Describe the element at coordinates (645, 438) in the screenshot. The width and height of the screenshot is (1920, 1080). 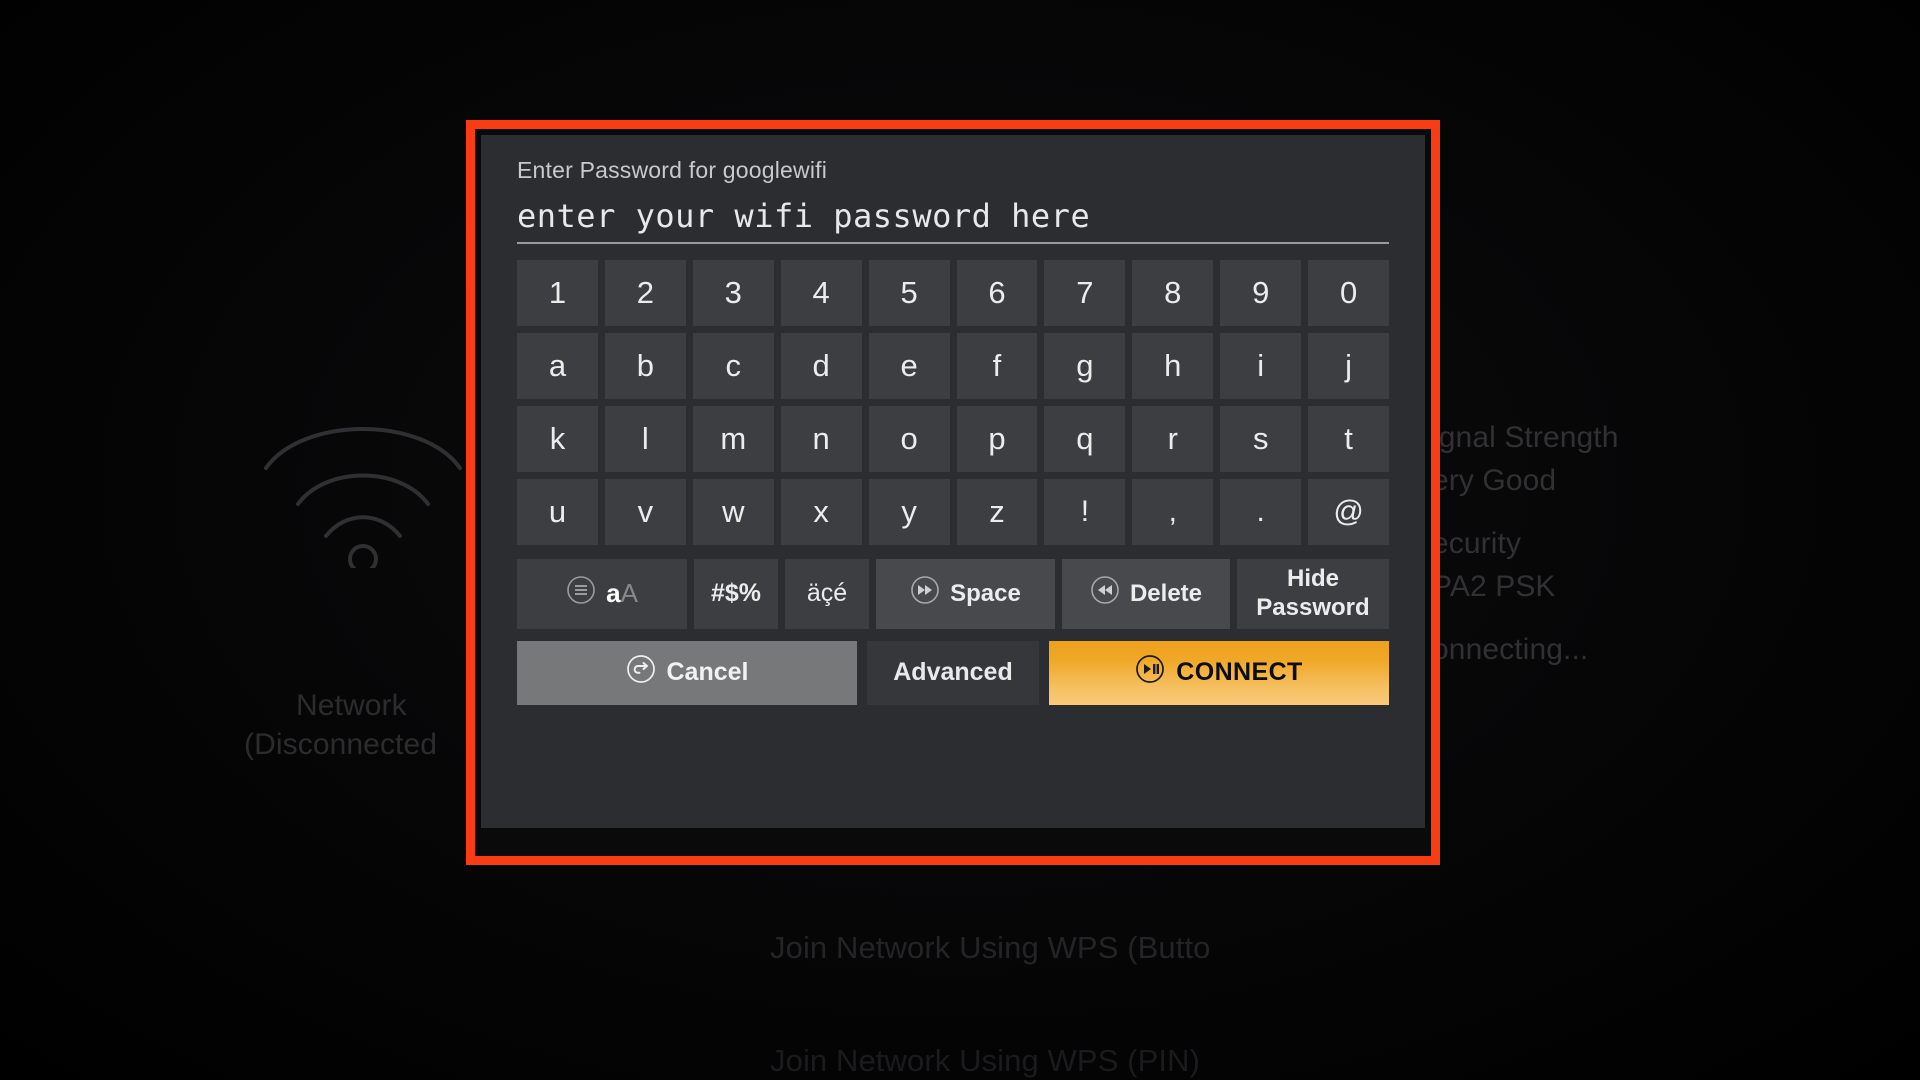
I see `key-l: l` at that location.